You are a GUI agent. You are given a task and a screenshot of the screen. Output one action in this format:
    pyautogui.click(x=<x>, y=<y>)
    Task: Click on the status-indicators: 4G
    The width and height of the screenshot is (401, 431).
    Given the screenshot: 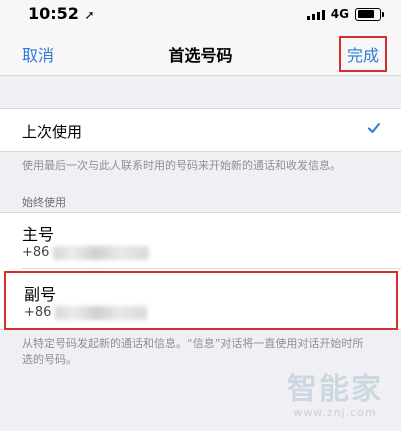 What is the action you would take?
    pyautogui.click(x=345, y=14)
    